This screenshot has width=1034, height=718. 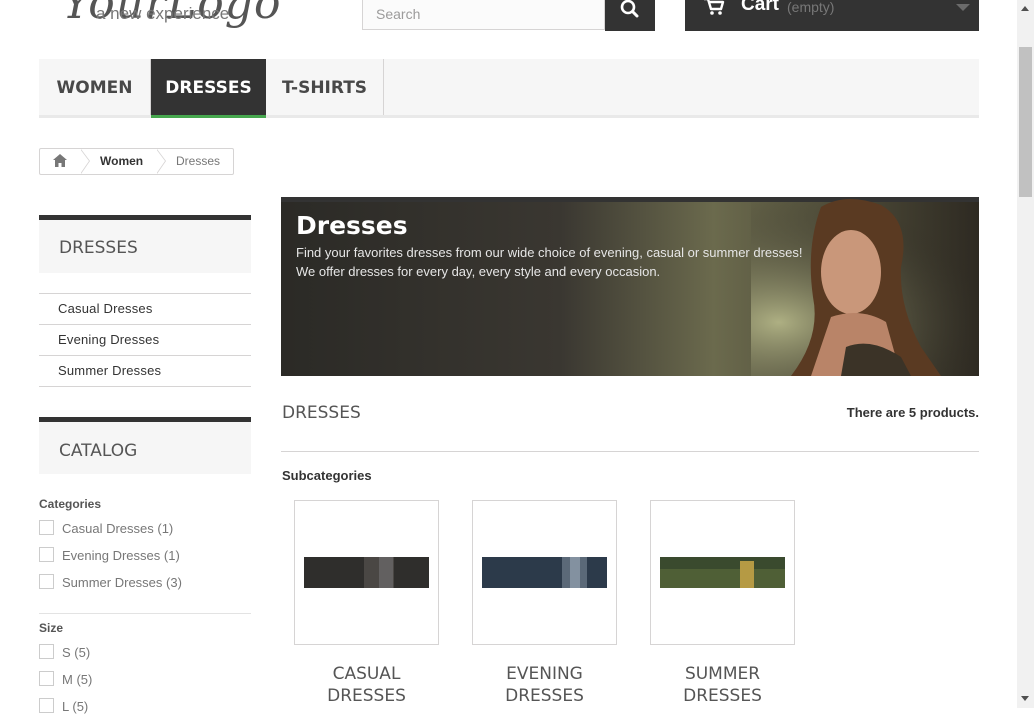 I want to click on subcategory-name-casual: CASUAL DRESSES, so click(x=366, y=685).